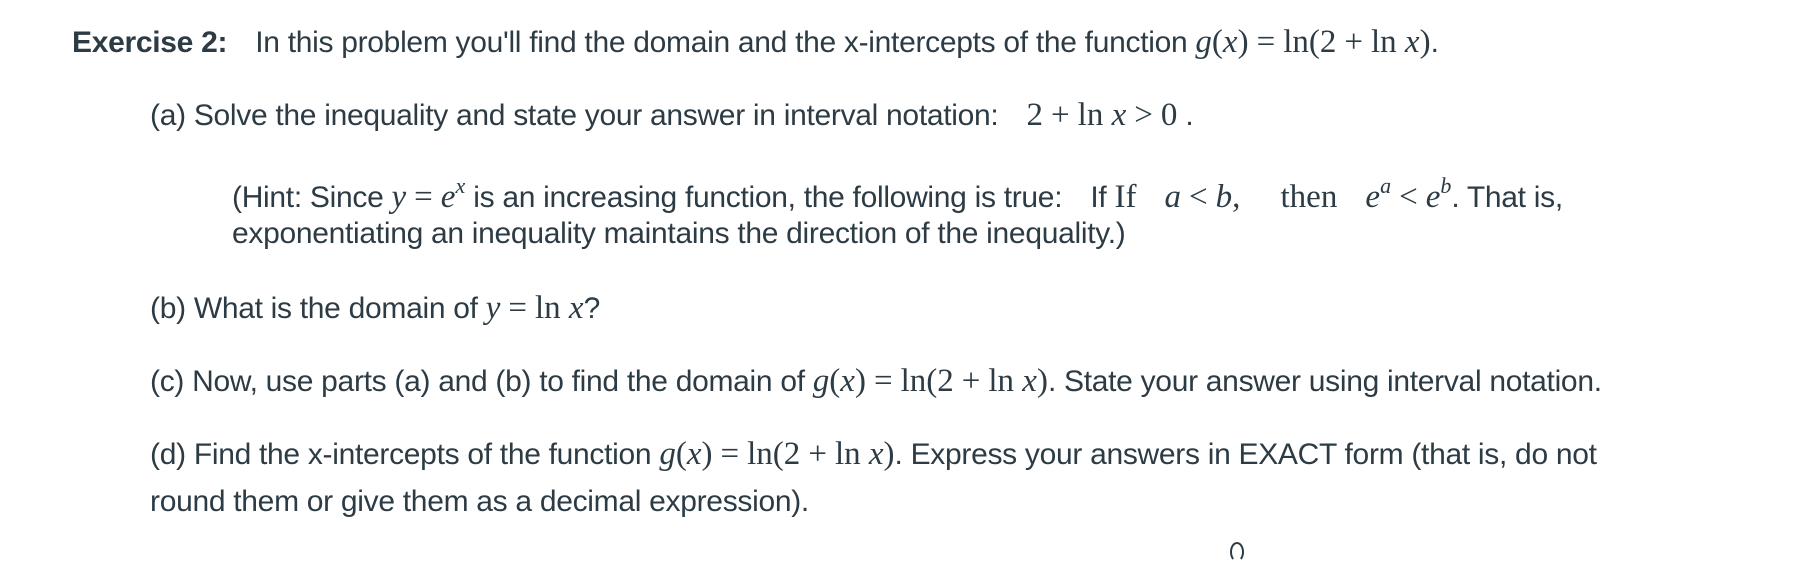  Describe the element at coordinates (168, 454) in the screenshot. I see `part-d-label: (d)` at that location.